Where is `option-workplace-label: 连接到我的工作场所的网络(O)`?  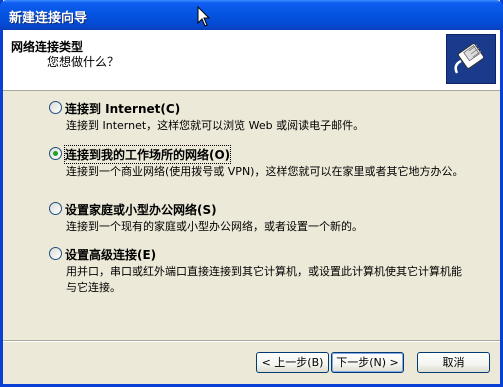
option-workplace-label: 连接到我的工作场所的网络(O) is located at coordinates (147, 154).